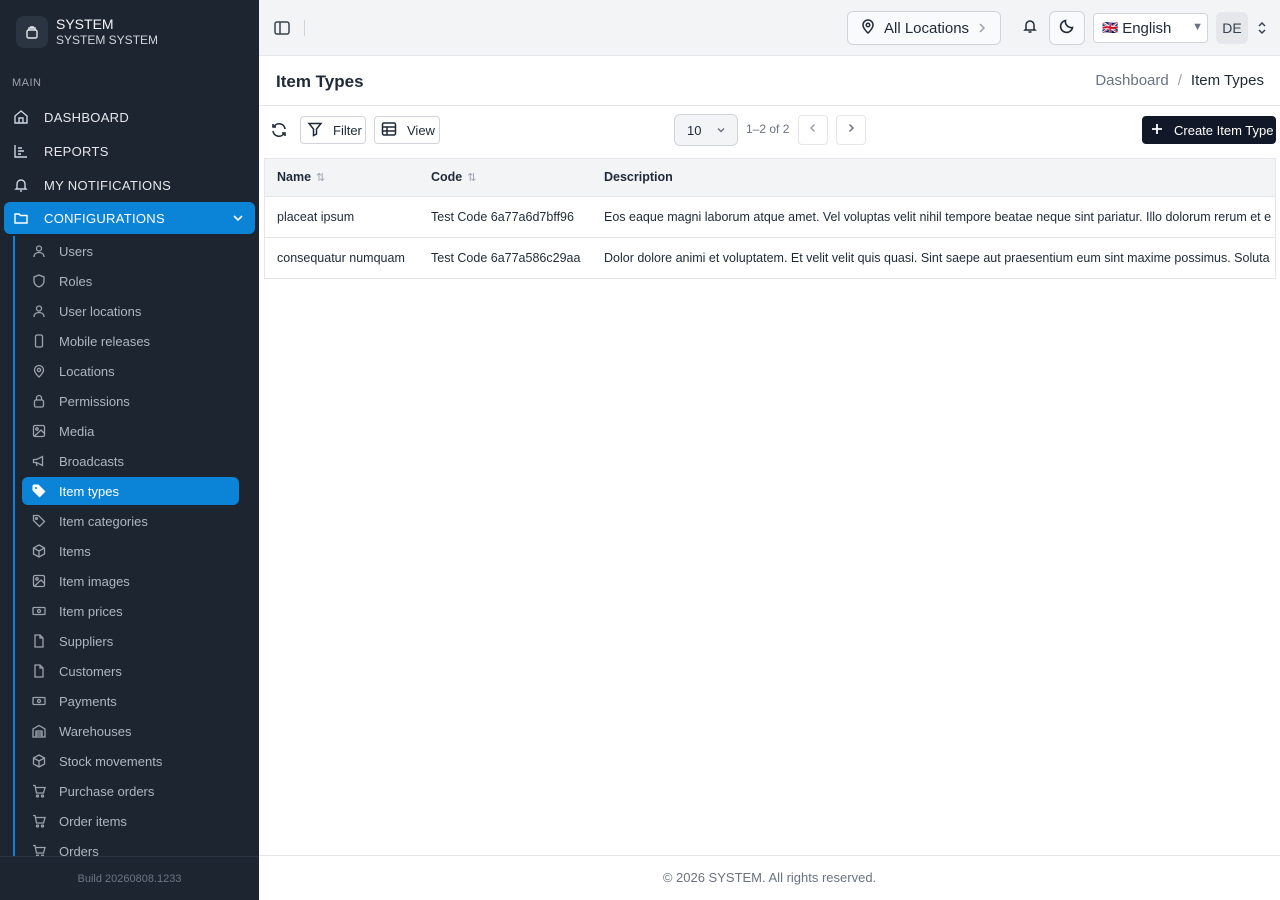 The width and height of the screenshot is (1280, 900). What do you see at coordinates (39, 461) in the screenshot?
I see `megaphone-icon` at bounding box center [39, 461].